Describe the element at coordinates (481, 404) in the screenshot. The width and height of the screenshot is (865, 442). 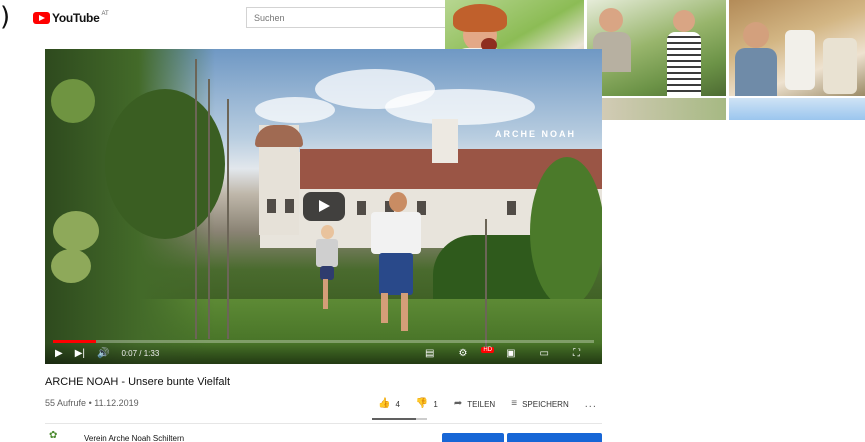
I see `share-label: TEILEN` at that location.